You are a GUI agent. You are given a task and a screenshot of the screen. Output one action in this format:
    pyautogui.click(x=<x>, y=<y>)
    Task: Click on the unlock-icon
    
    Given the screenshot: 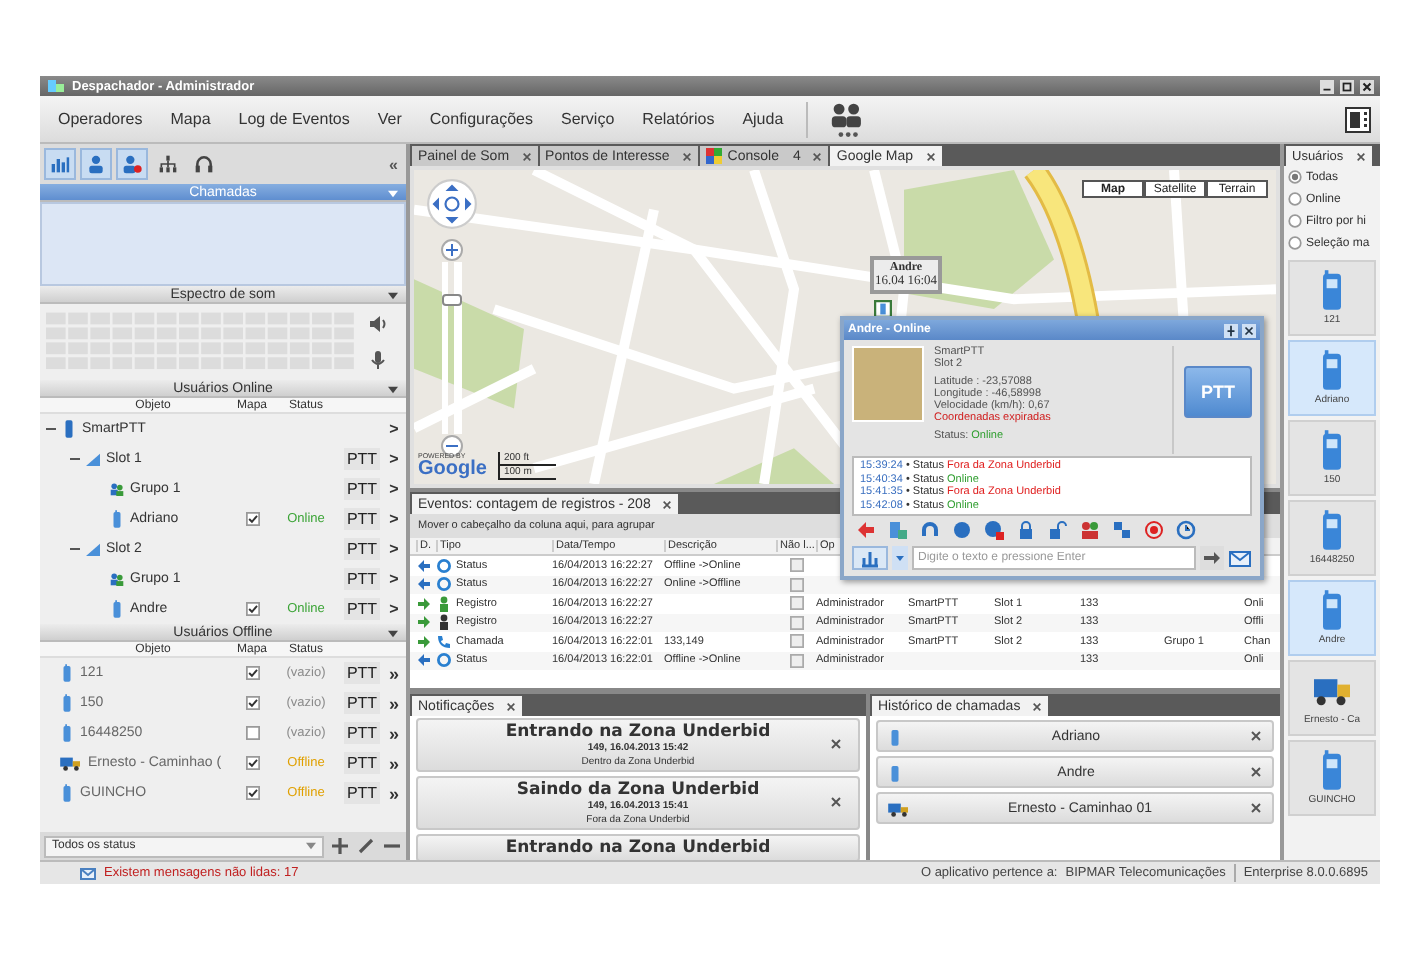 What is the action you would take?
    pyautogui.click(x=1058, y=530)
    